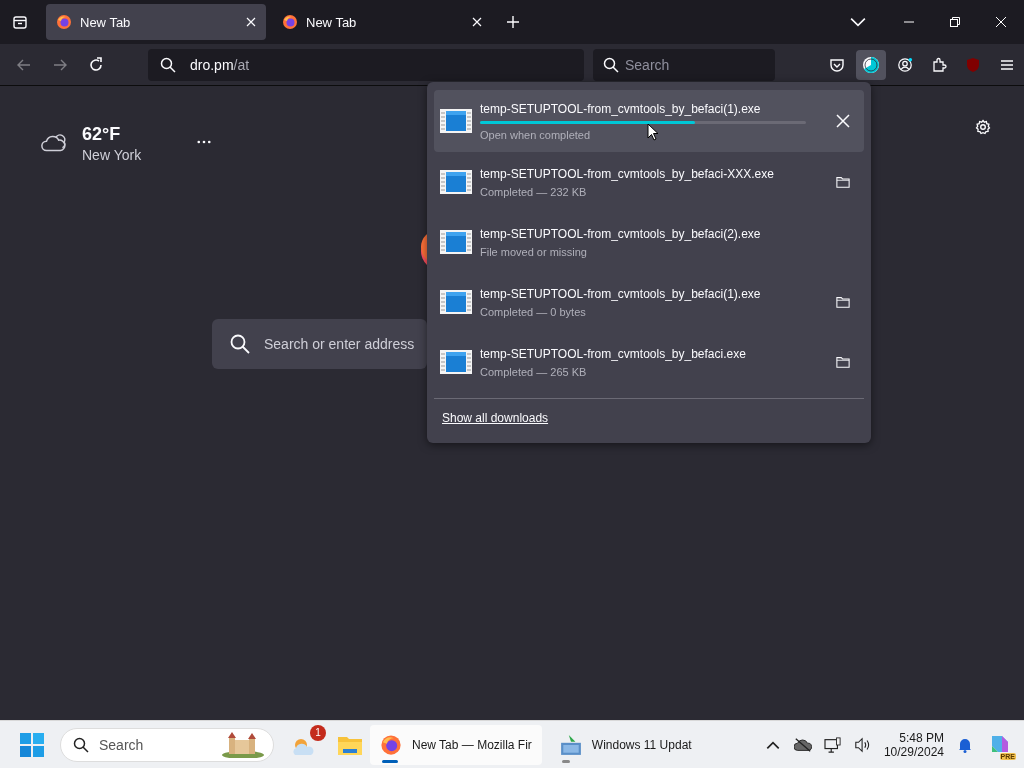 The height and width of the screenshot is (768, 1024). Describe the element at coordinates (54, 143) in the screenshot. I see `cloud-icon` at that location.